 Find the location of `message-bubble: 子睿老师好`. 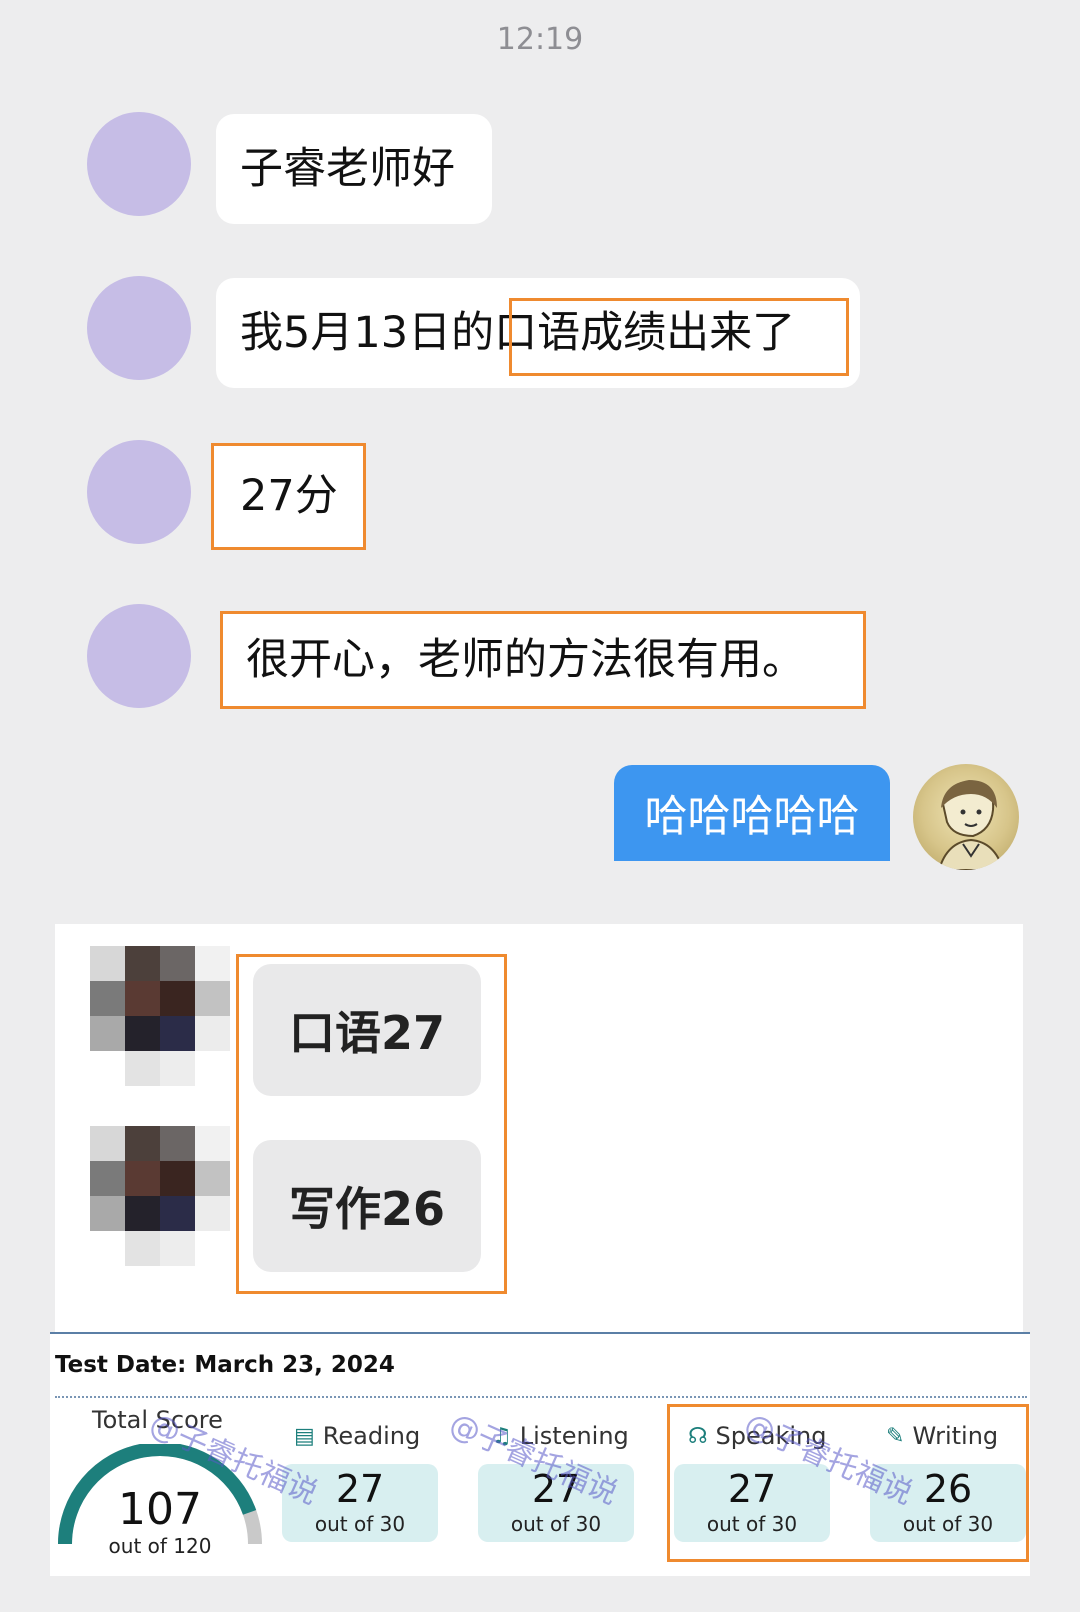

message-bubble: 子睿老师好 is located at coordinates (354, 169).